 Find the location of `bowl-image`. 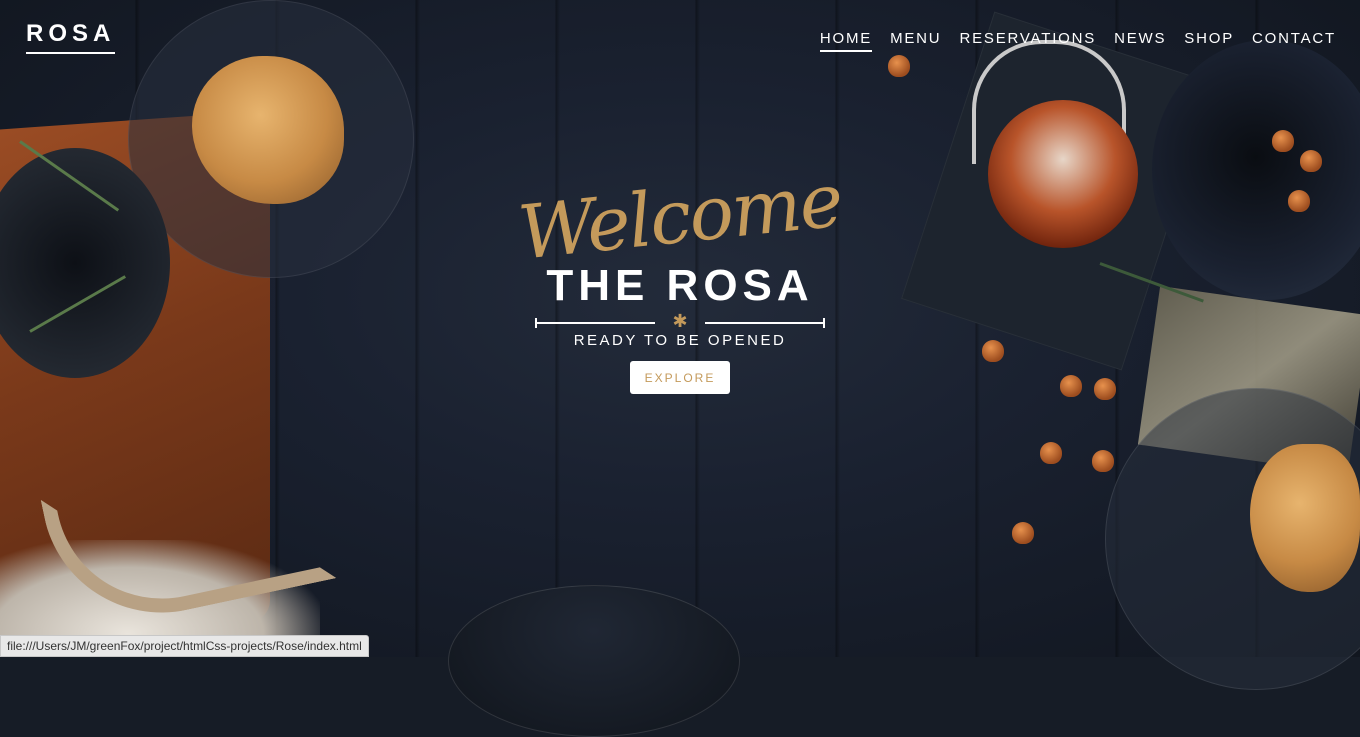

bowl-image is located at coordinates (594, 661).